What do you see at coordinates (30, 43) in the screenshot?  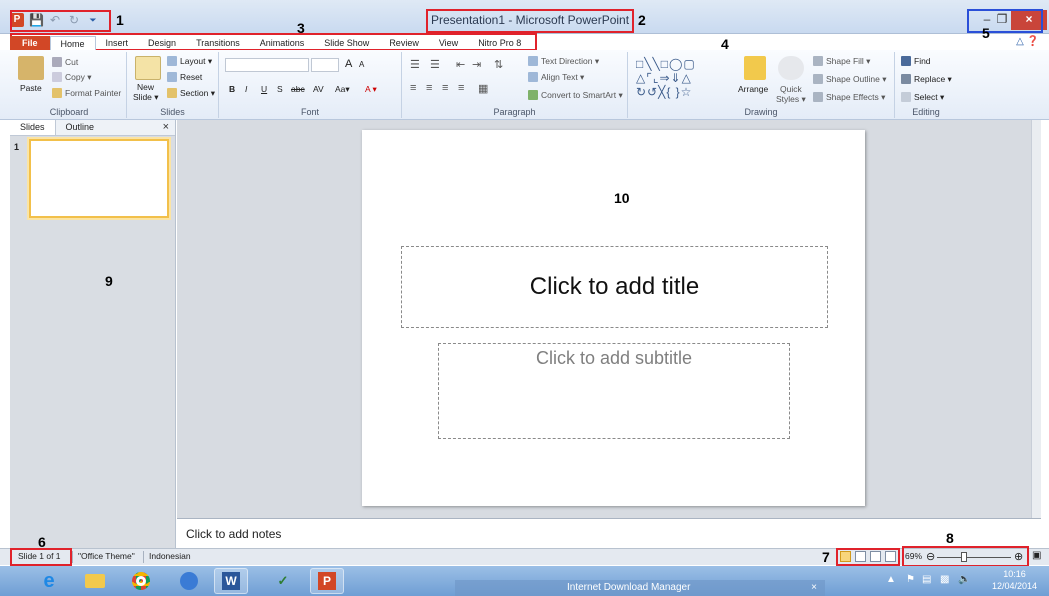 I see `tab-file: File` at bounding box center [30, 43].